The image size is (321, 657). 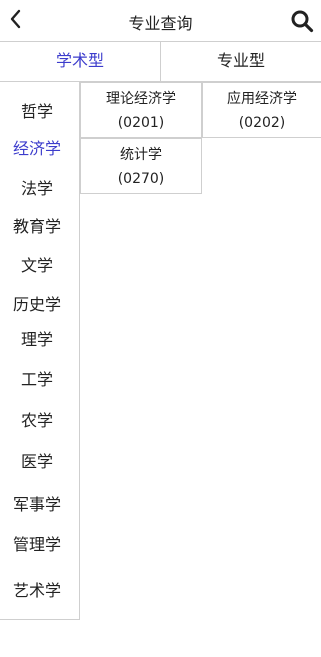 I want to click on sidebar-item-economics: 经济学, so click(x=37, y=149).